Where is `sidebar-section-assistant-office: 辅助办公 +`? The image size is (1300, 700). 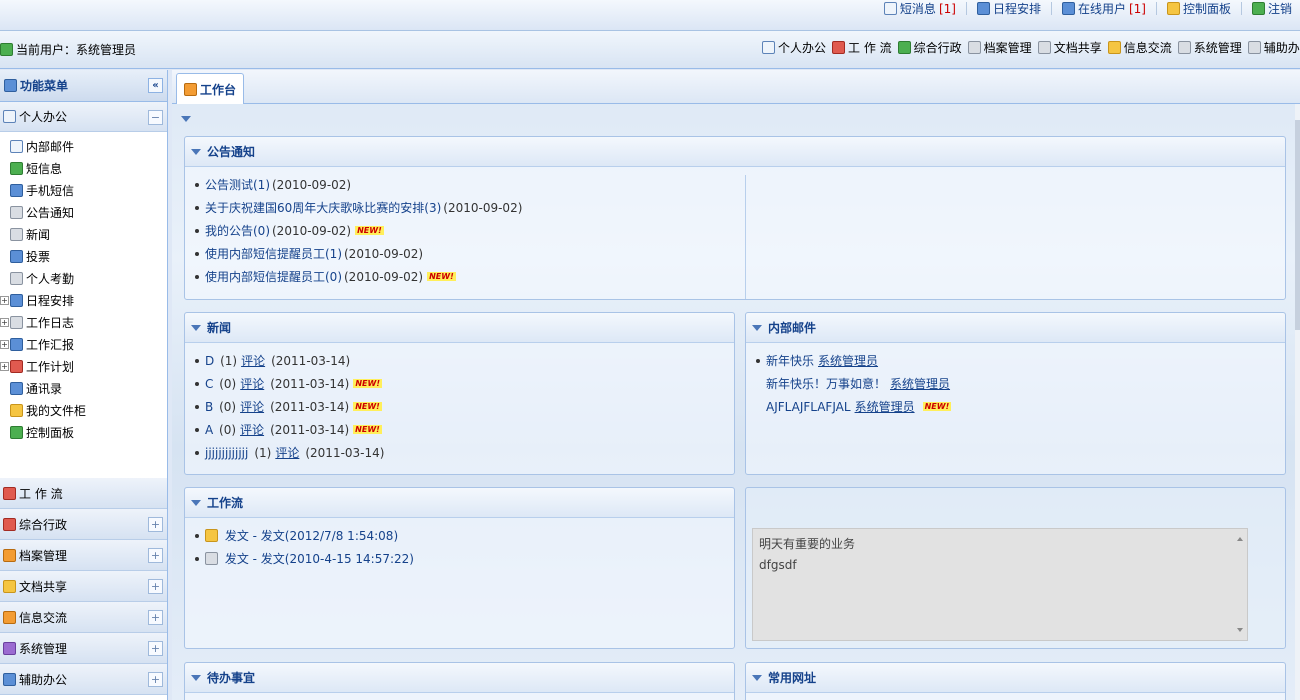 sidebar-section-assistant-office: 辅助办公 + is located at coordinates (83, 679).